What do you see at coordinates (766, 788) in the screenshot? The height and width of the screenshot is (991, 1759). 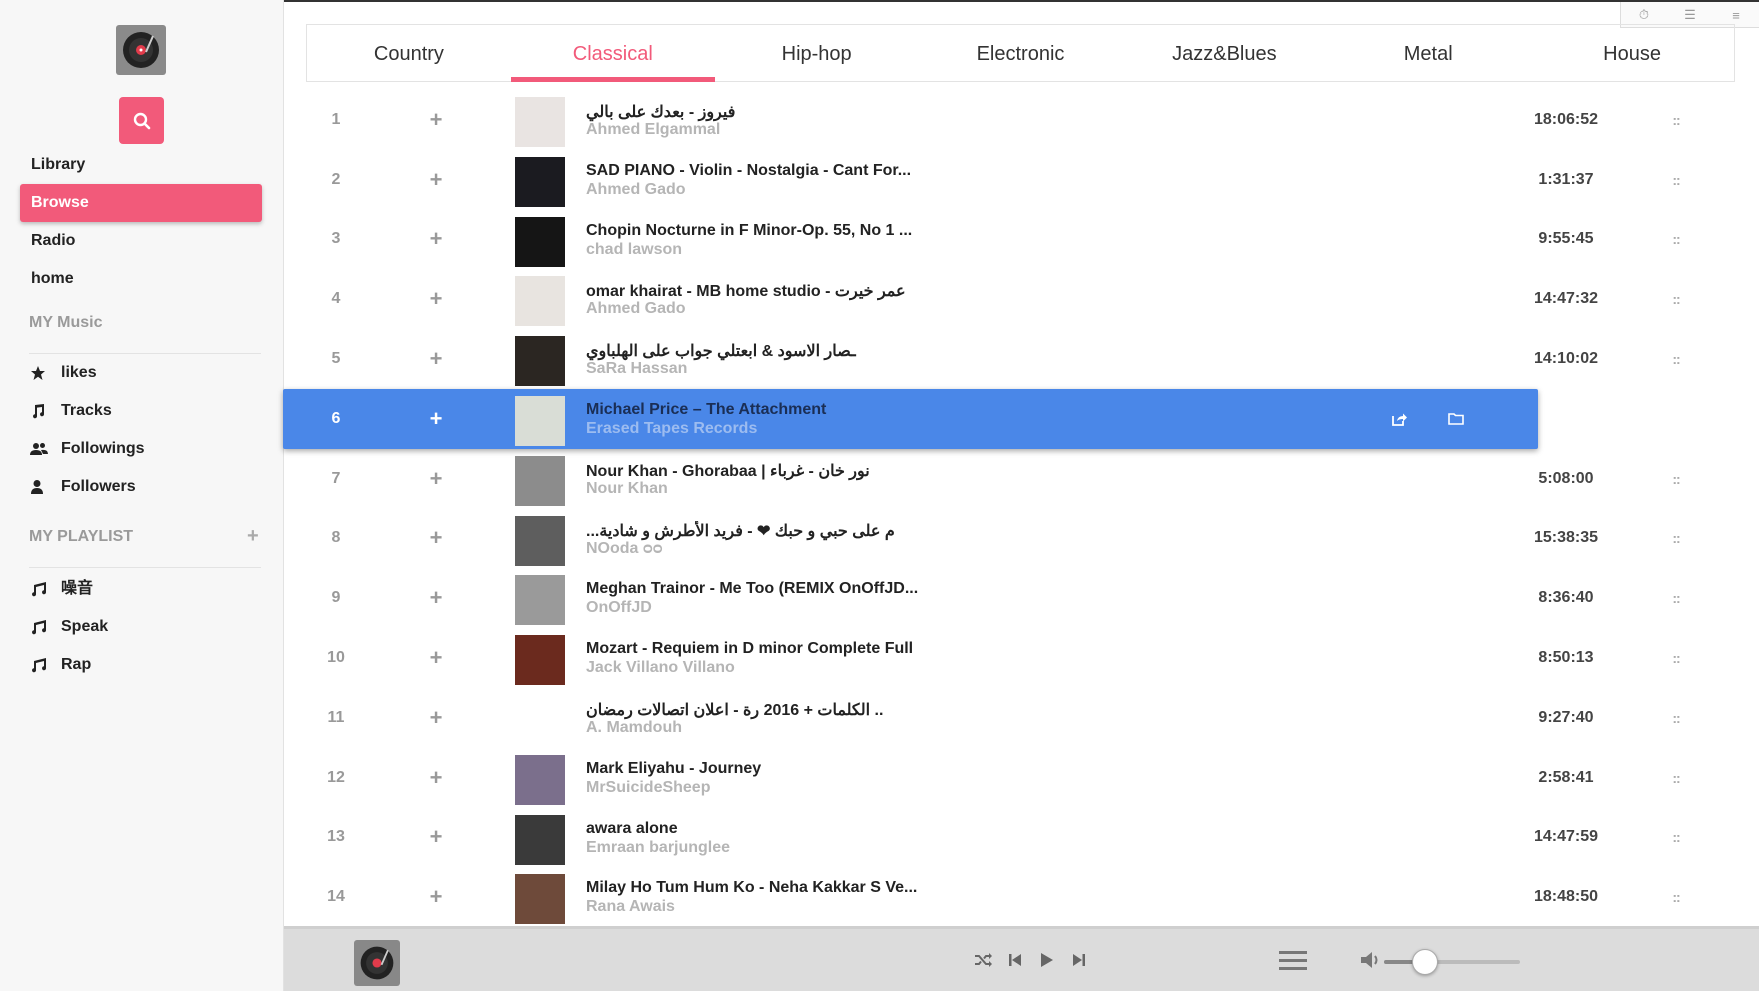 I see `track-artist: MrSuicideSheep` at bounding box center [766, 788].